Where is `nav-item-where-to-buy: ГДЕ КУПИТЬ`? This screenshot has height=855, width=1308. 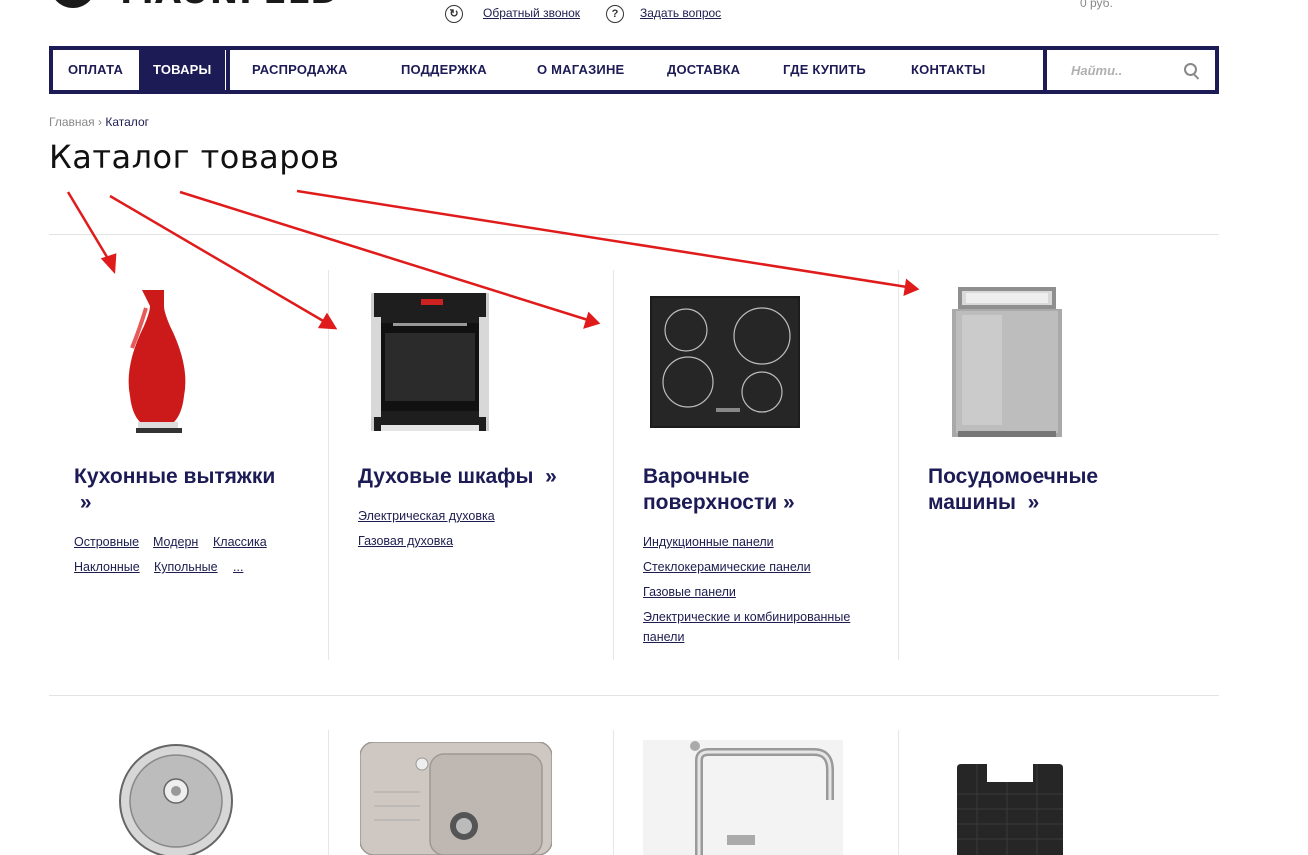 nav-item-where-to-buy: ГДЕ КУПИТЬ is located at coordinates (824, 70).